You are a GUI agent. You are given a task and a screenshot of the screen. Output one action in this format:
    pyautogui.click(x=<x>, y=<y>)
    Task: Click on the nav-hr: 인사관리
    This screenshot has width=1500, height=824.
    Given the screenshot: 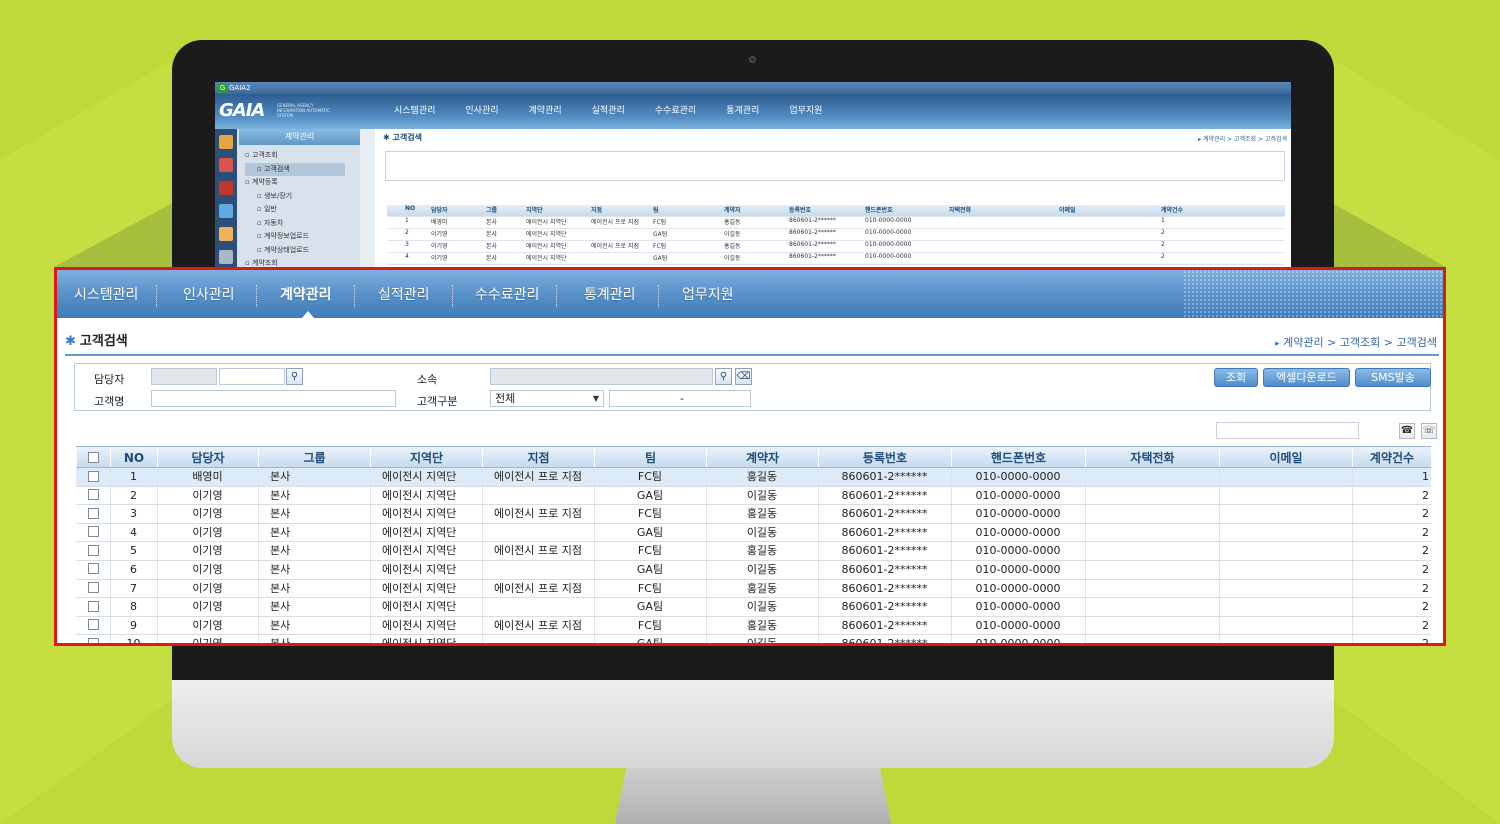 What is the action you would take?
    pyautogui.click(x=209, y=294)
    